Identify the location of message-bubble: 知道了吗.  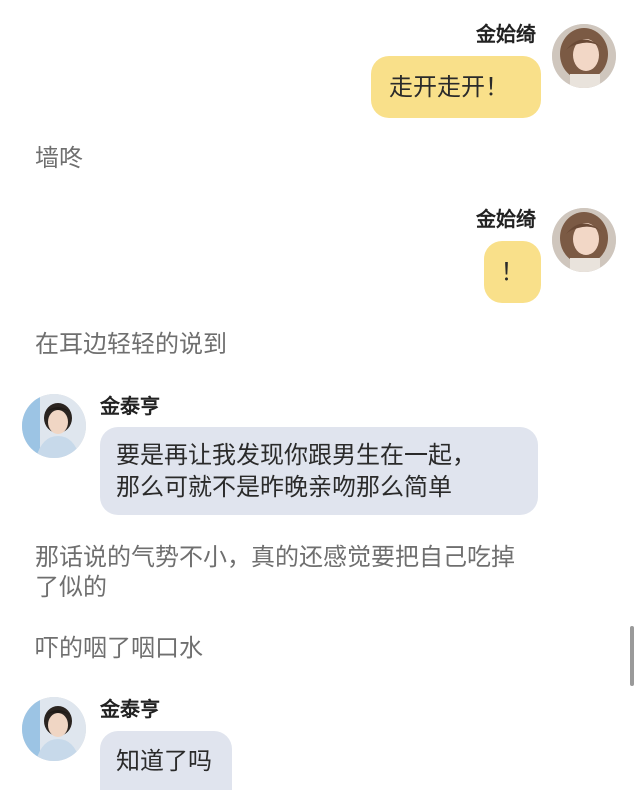
(166, 760).